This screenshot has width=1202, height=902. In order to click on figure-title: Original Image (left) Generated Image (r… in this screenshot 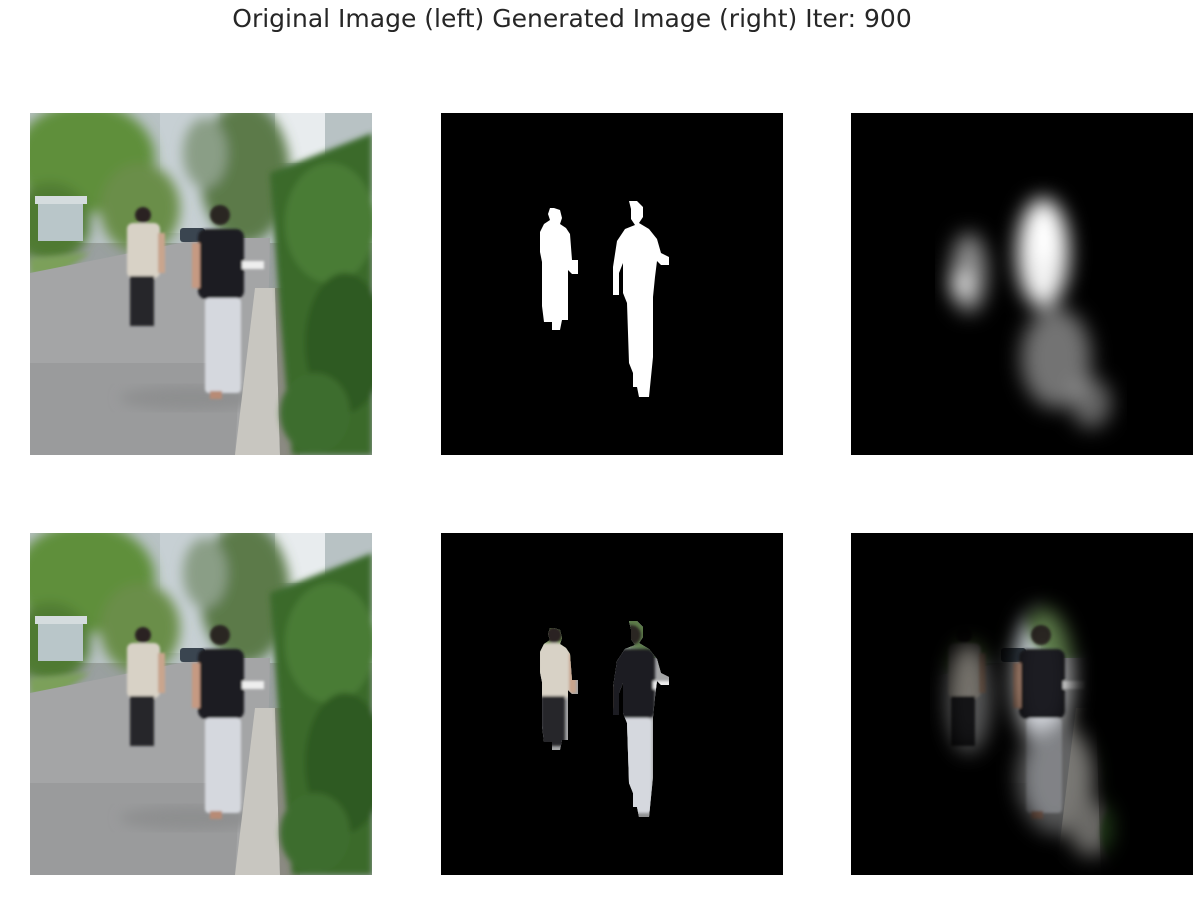, I will do `click(572, 18)`.